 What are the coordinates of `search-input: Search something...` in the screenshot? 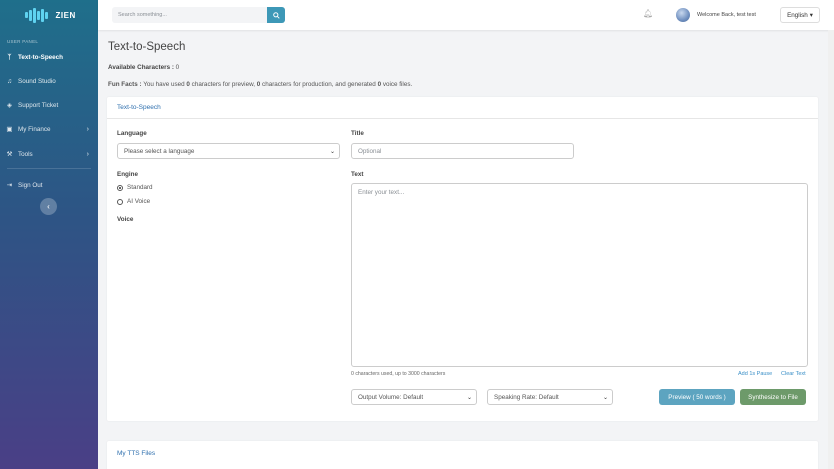 It's located at (190, 15).